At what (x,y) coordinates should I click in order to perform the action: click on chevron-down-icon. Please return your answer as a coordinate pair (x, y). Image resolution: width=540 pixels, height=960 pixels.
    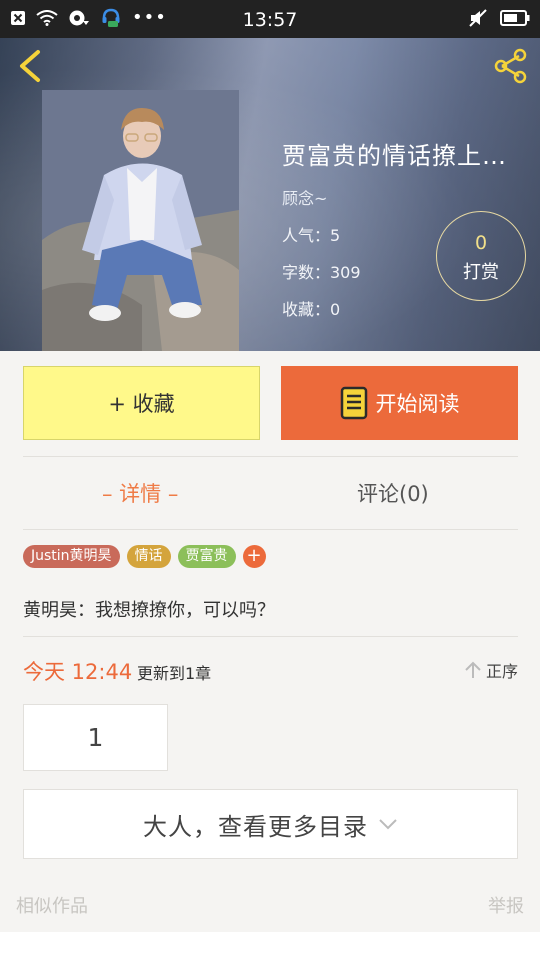
    Looking at the image, I should click on (388, 824).